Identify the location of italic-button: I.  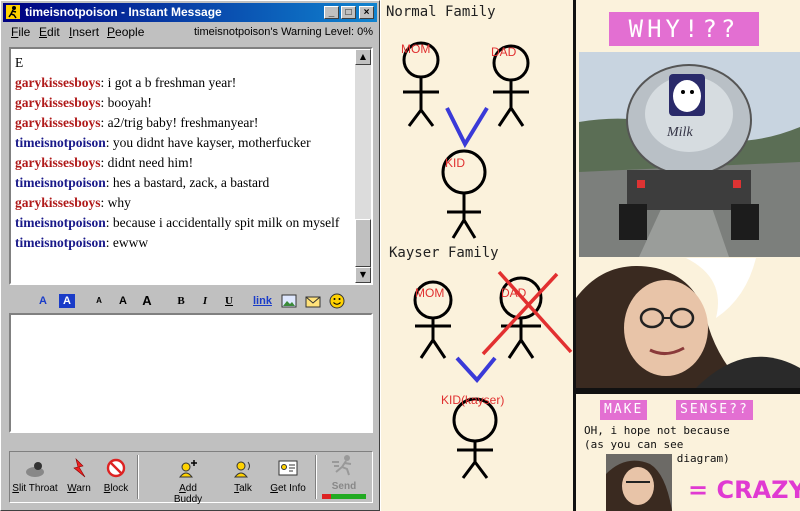
(205, 301).